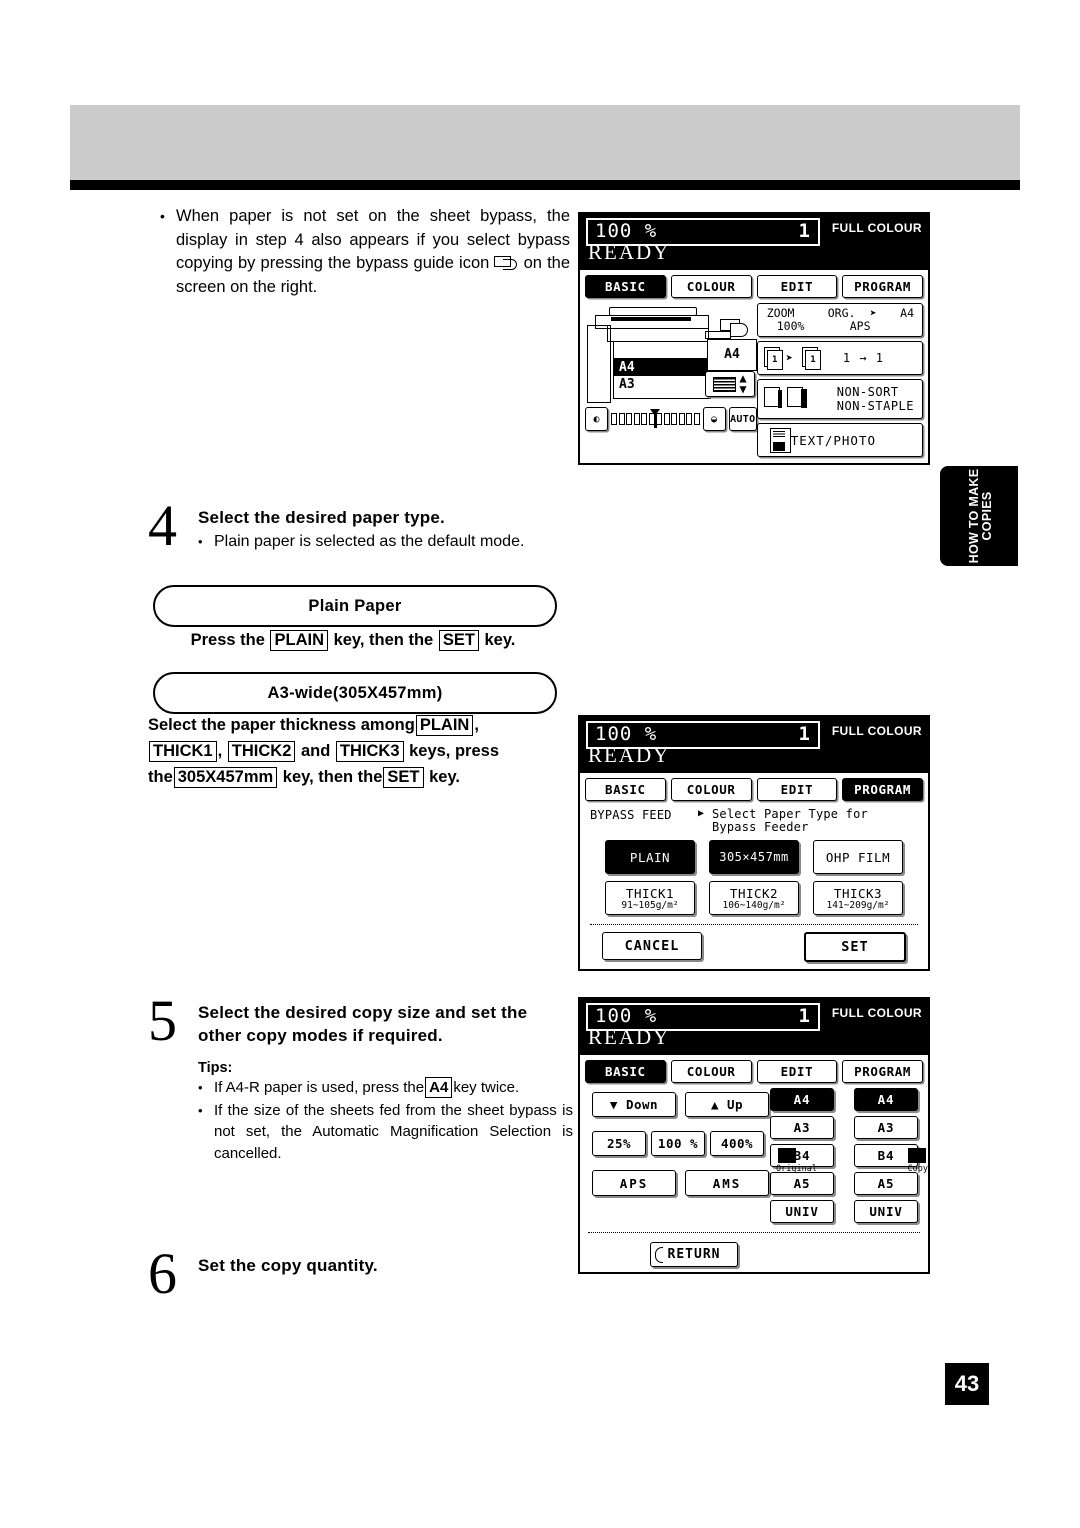  What do you see at coordinates (802, 1127) in the screenshot?
I see `original-size-a3-button: A3` at bounding box center [802, 1127].